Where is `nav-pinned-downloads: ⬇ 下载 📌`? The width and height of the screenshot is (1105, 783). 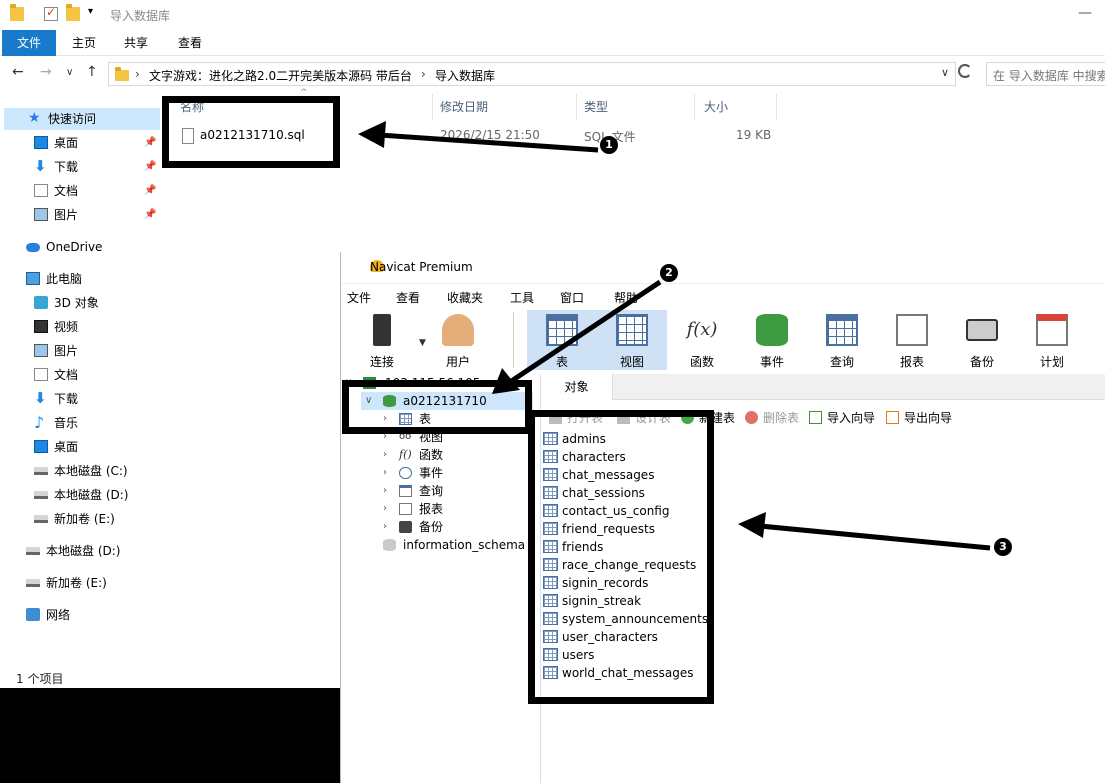
nav-pinned-downloads: ⬇ 下载 📌 is located at coordinates (96, 167).